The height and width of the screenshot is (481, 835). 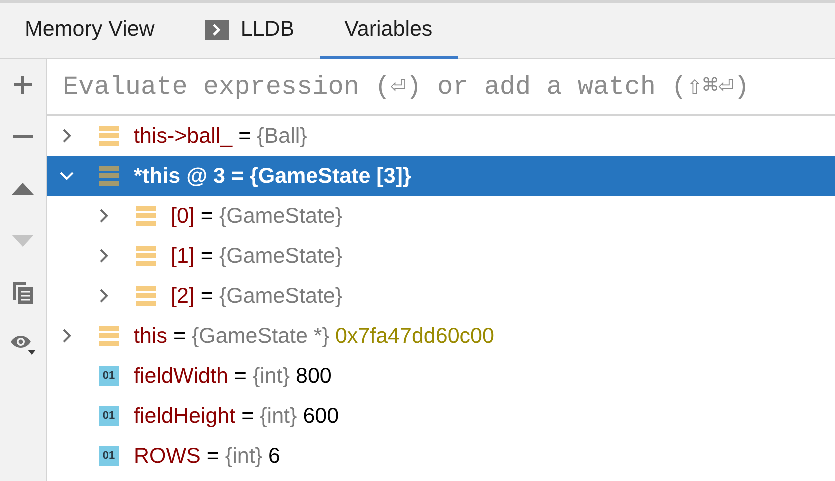 I want to click on variable-text: this = {GameState *} 0x7fa47dd60c00, so click(x=314, y=336).